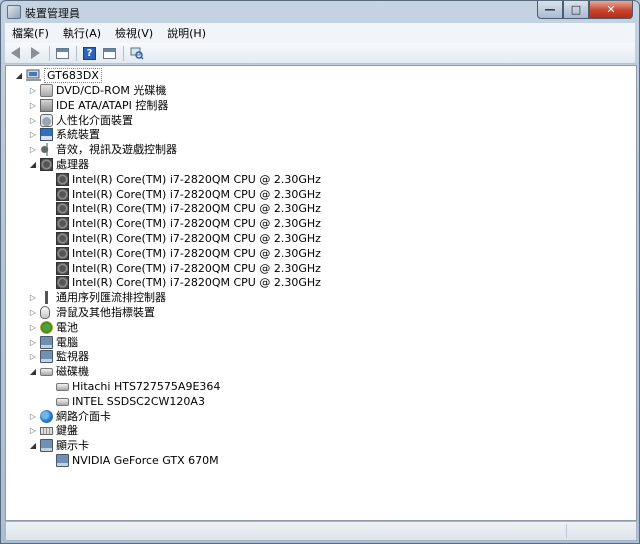  Describe the element at coordinates (567, 531) in the screenshot. I see `status-divider` at that location.